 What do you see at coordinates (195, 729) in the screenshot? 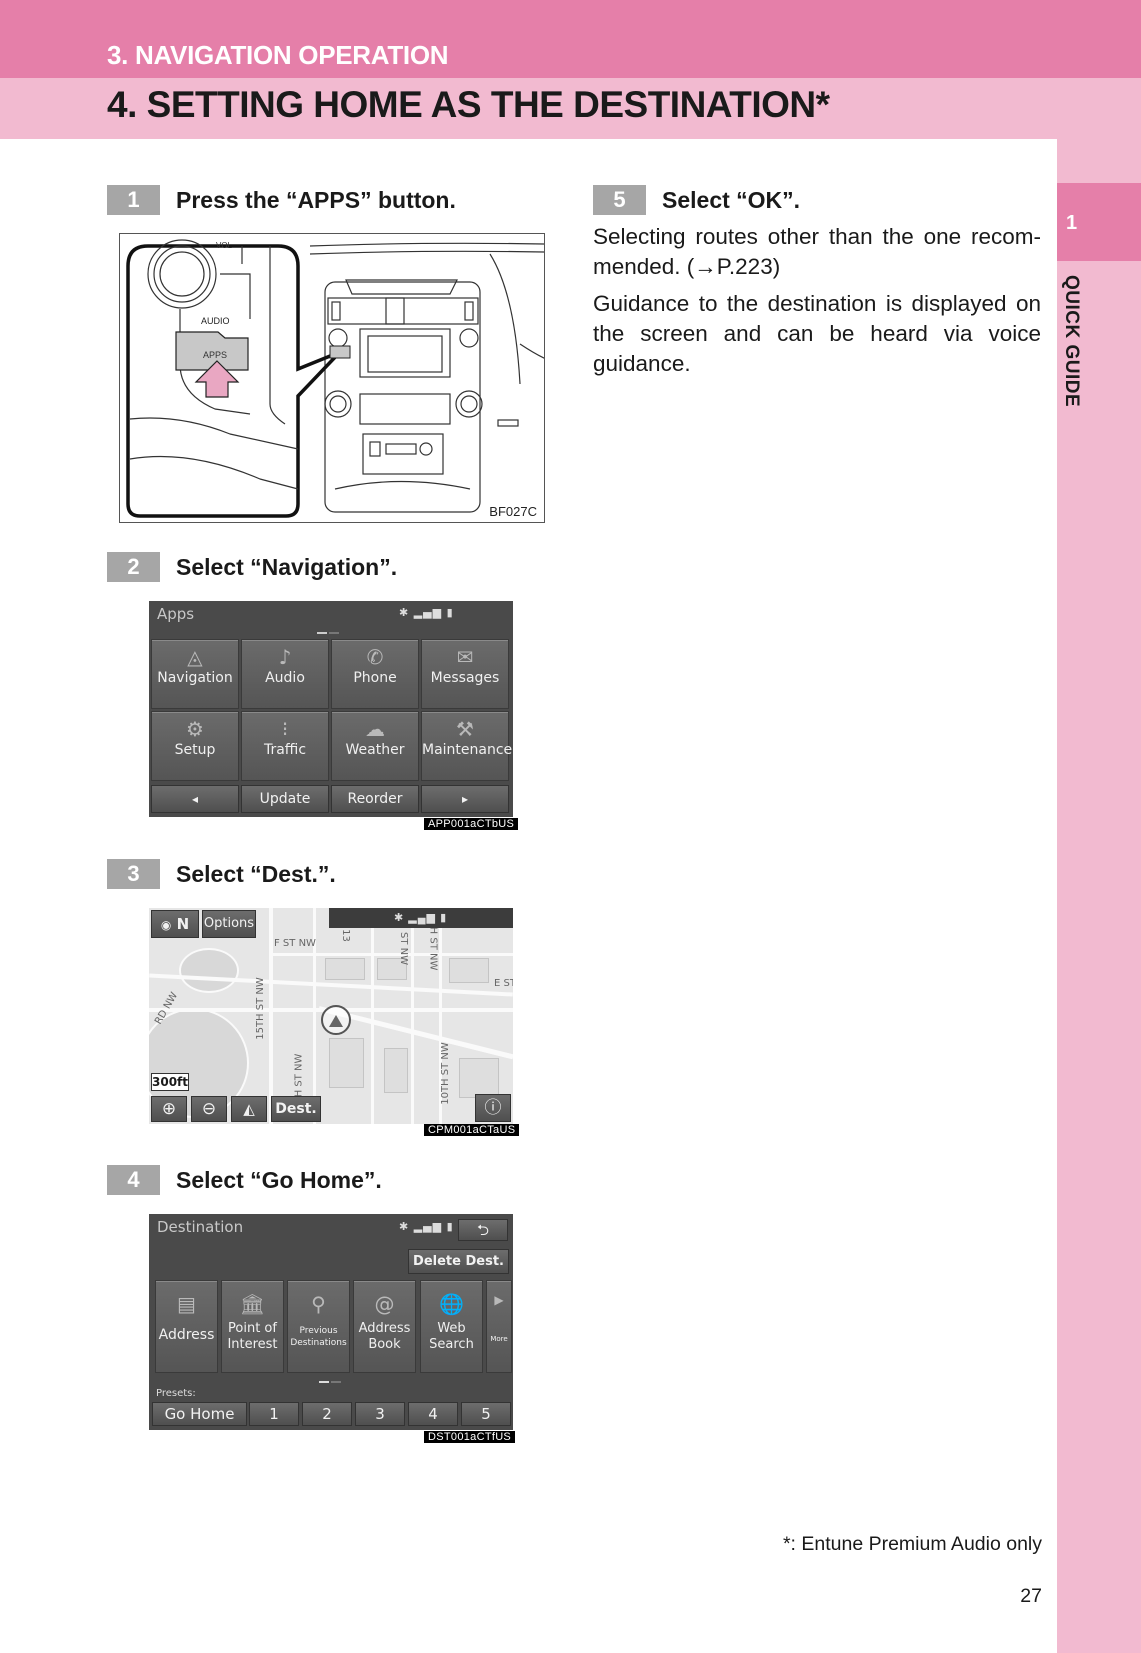
I see `gear-icon: ⚙` at bounding box center [195, 729].